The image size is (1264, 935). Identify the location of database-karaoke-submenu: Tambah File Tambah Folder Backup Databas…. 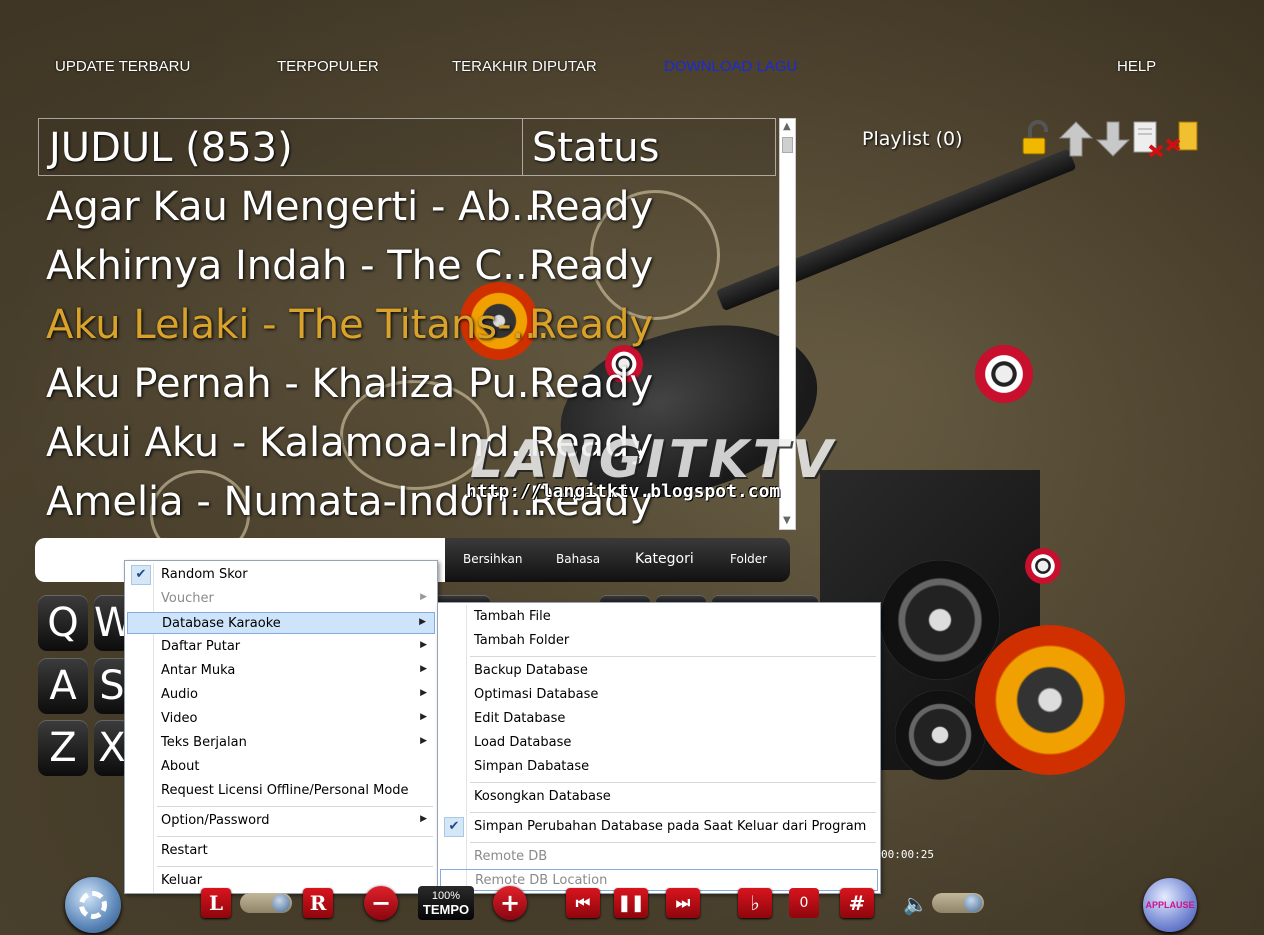
(659, 748).